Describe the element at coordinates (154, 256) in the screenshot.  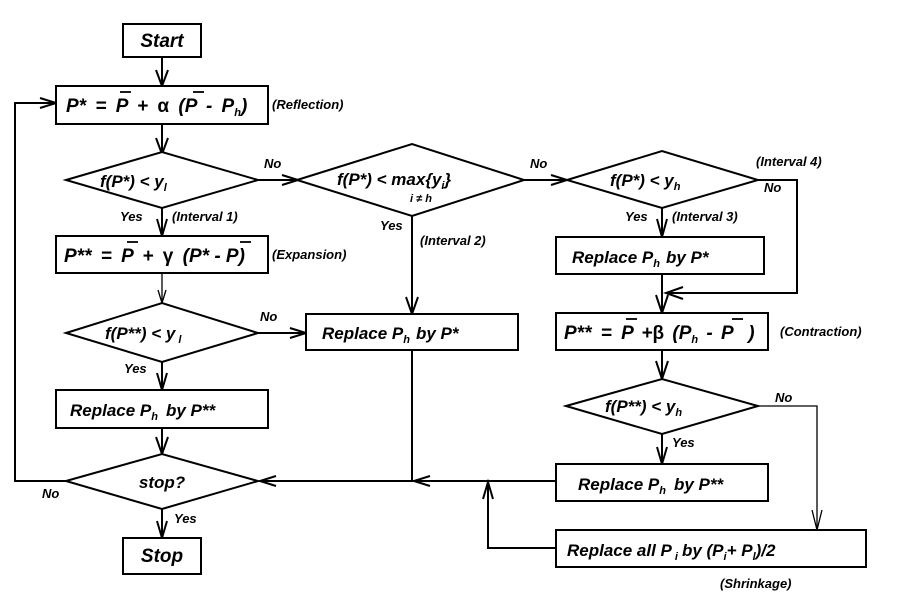
I see `expansion-formula: P** = P + γ (P* - P)` at that location.